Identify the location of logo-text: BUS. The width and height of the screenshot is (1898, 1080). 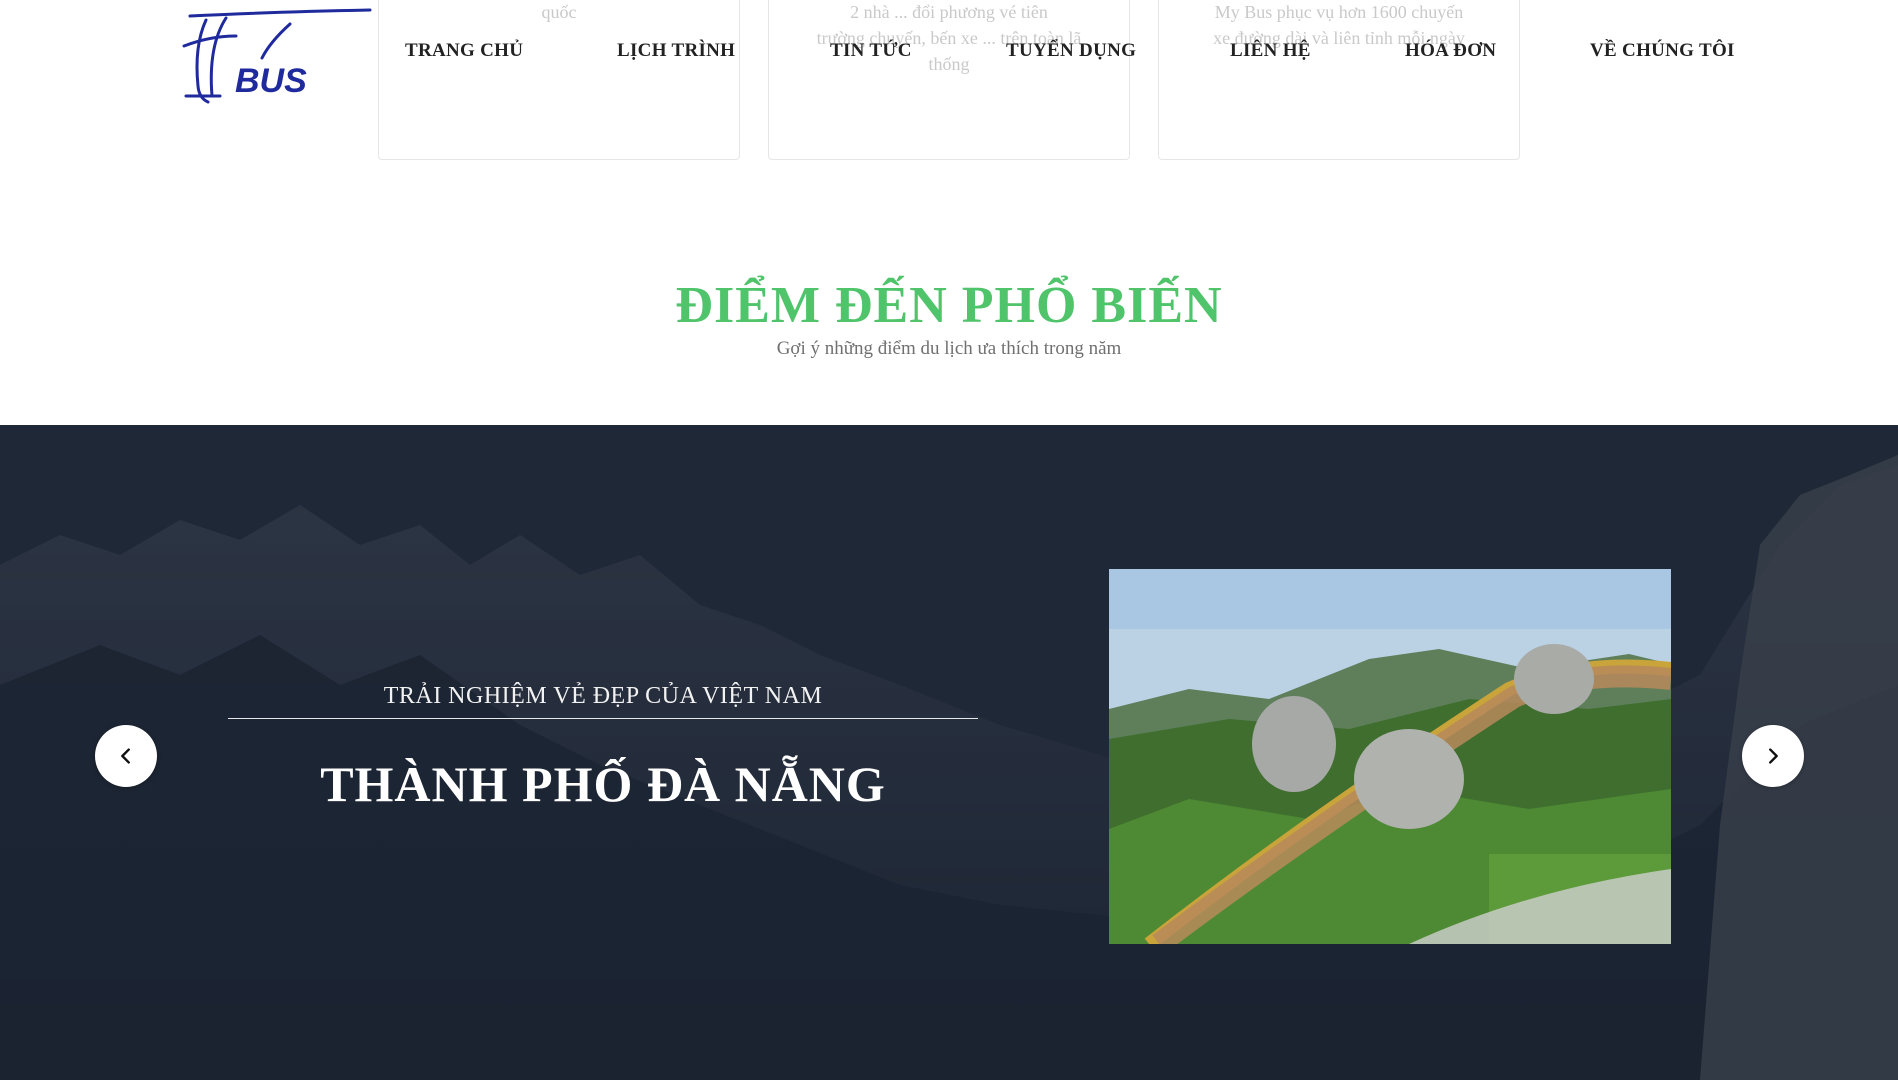
(271, 81).